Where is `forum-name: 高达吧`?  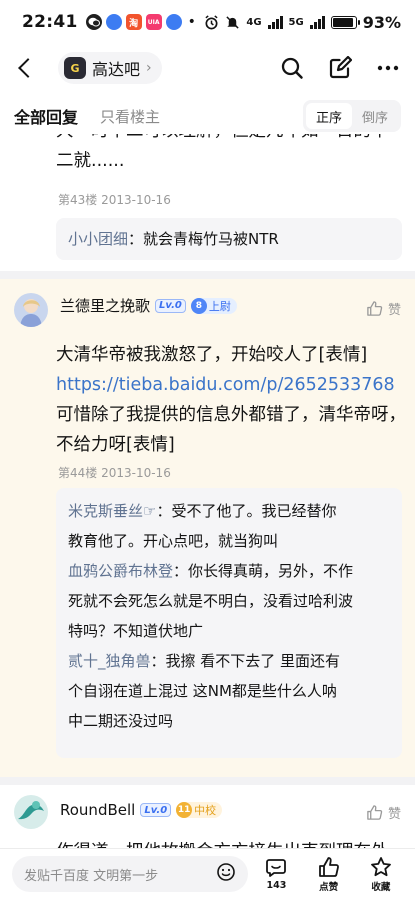 forum-name: 高达吧 is located at coordinates (116, 69).